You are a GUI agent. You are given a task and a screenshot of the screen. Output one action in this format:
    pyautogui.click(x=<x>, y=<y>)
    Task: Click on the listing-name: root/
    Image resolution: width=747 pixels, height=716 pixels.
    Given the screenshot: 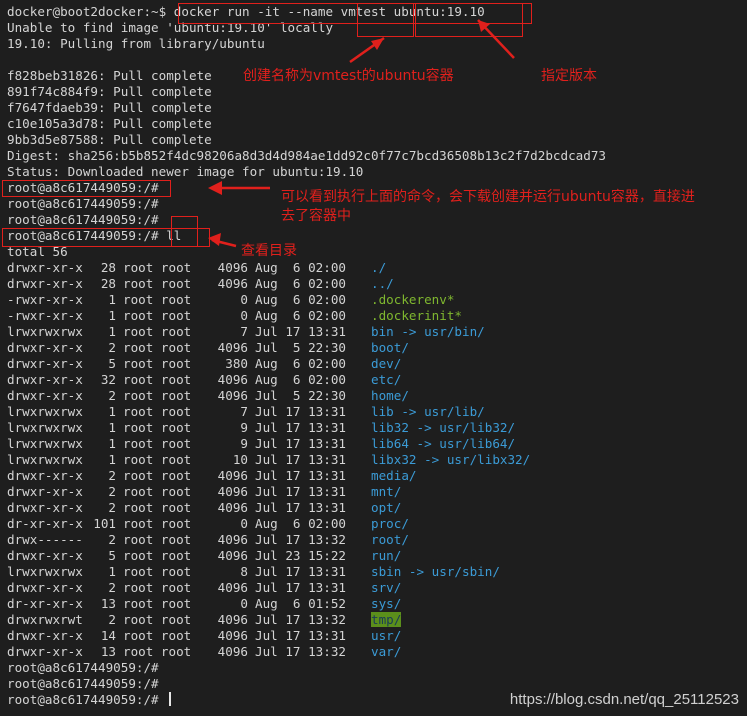 What is the action you would take?
    pyautogui.click(x=390, y=539)
    